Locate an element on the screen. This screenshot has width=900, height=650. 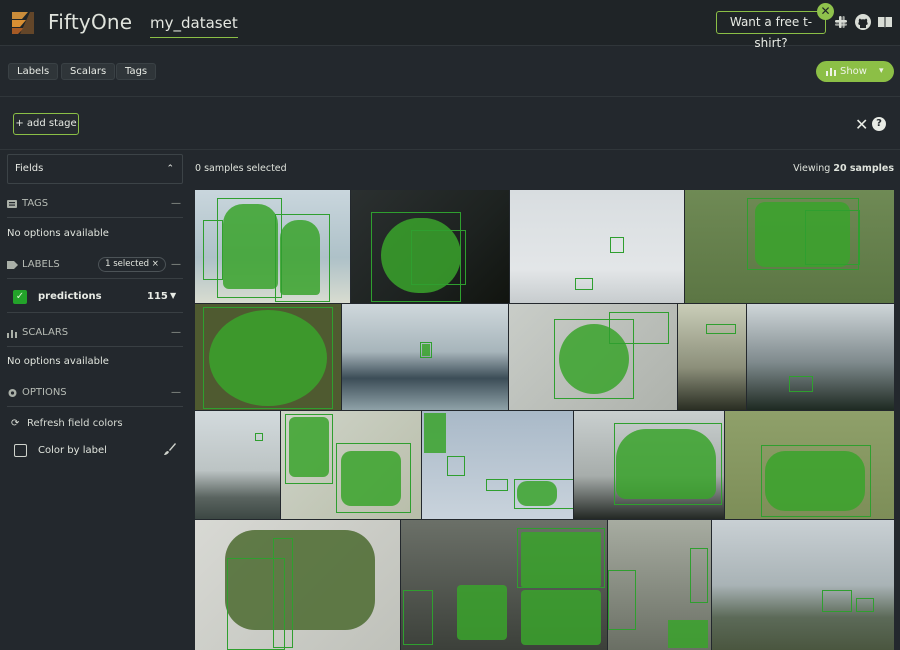
field-predictions-row: ✓ predictions 115 ▼ is located at coordinates (95, 297).